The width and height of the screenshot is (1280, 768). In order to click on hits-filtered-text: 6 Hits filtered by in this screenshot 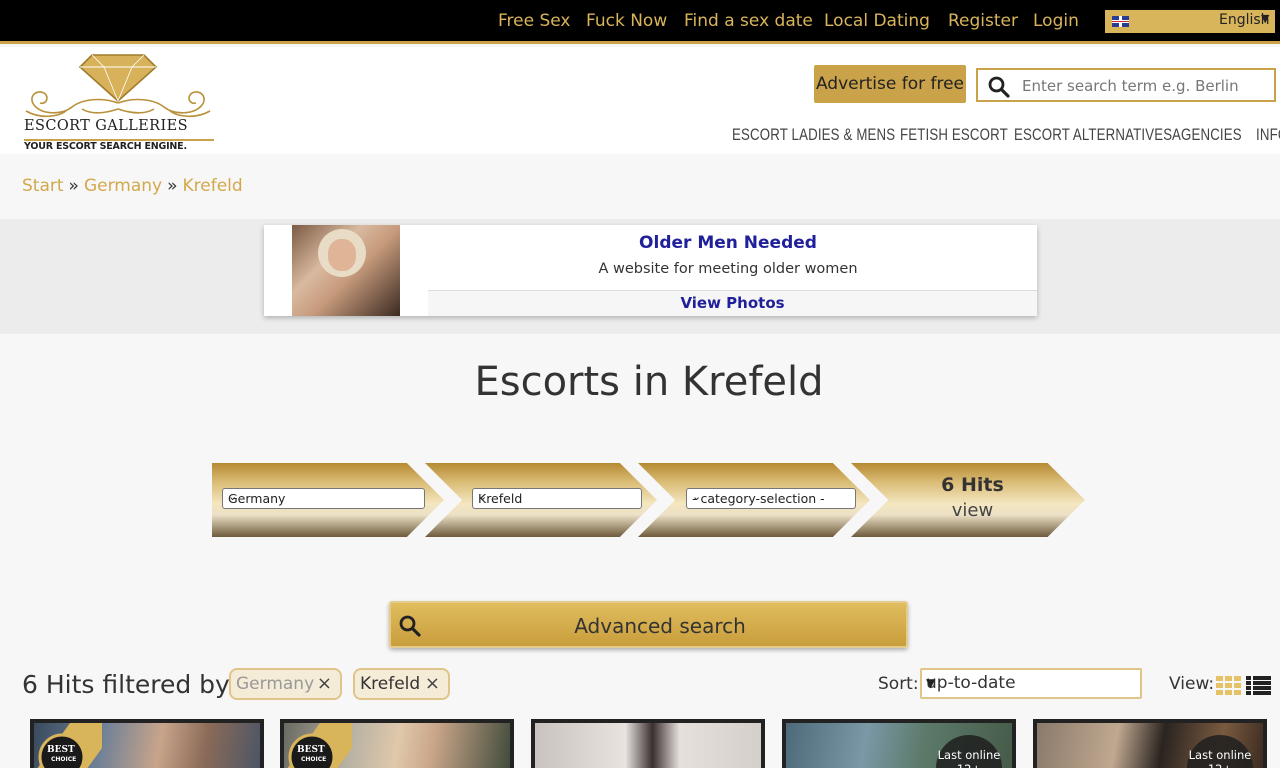, I will do `click(126, 684)`.